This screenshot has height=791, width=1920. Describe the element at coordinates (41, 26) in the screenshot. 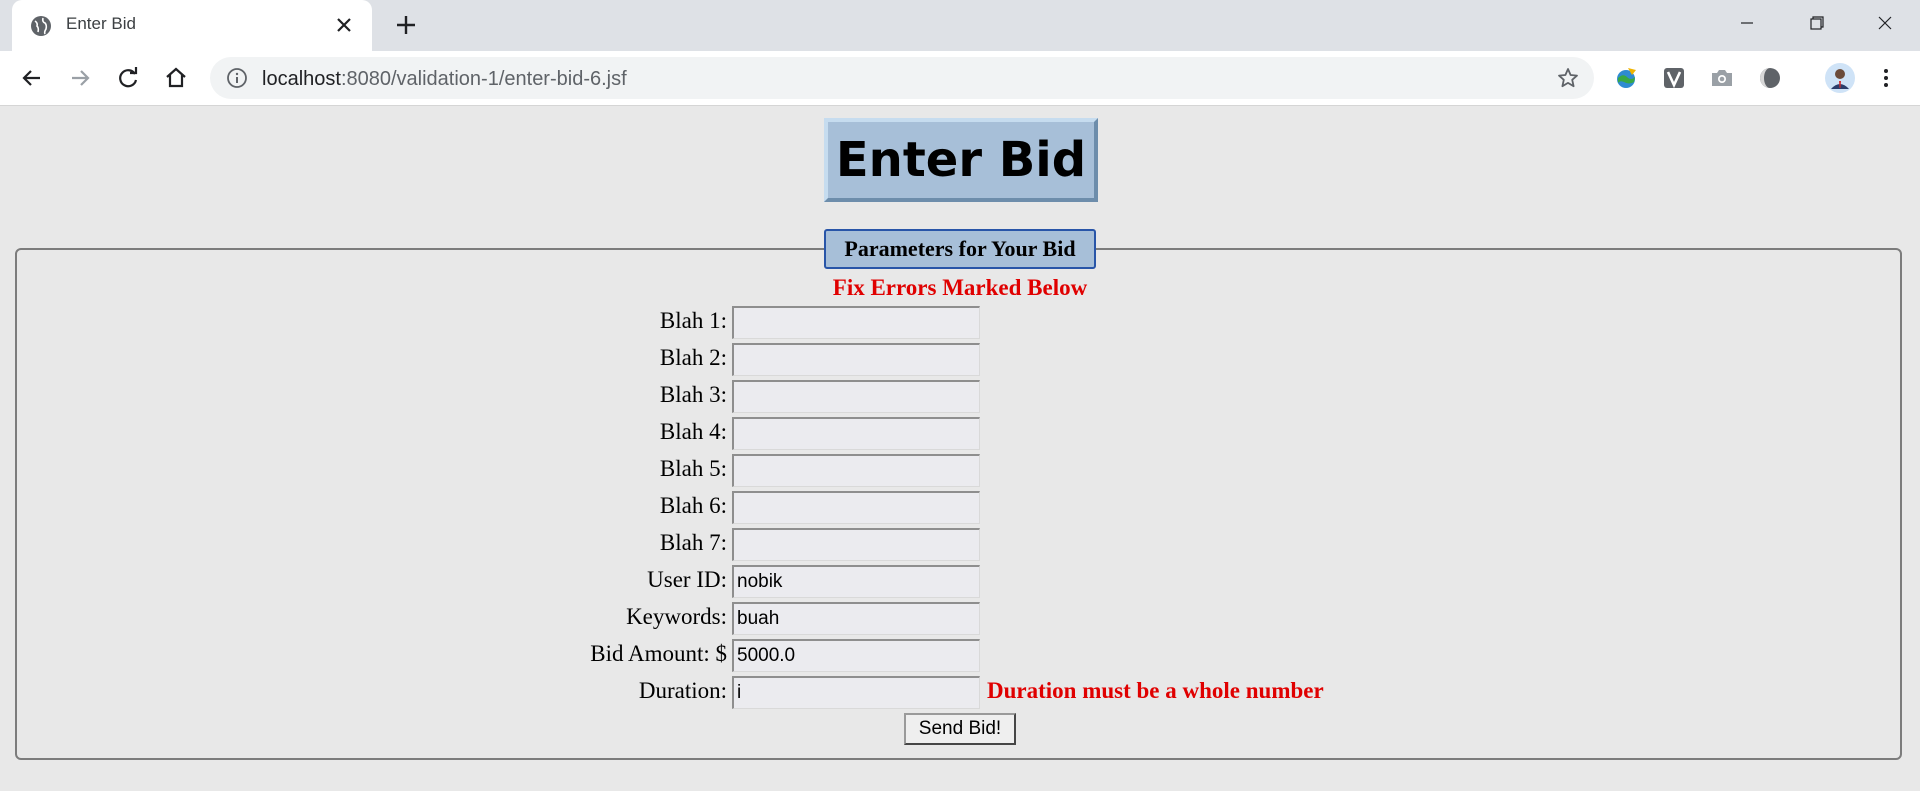

I see `globe-icon` at that location.